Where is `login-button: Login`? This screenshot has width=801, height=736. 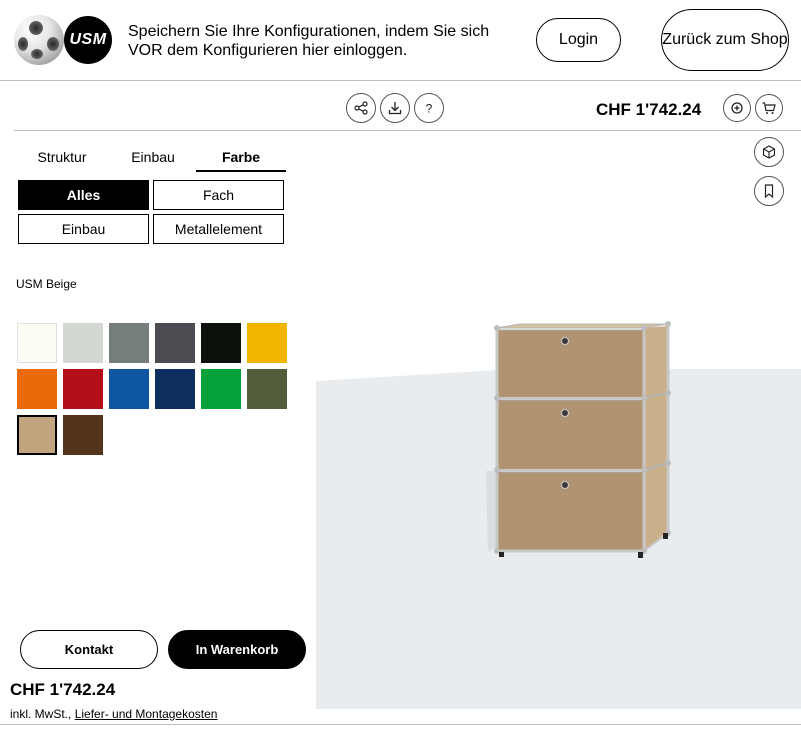 login-button: Login is located at coordinates (578, 40).